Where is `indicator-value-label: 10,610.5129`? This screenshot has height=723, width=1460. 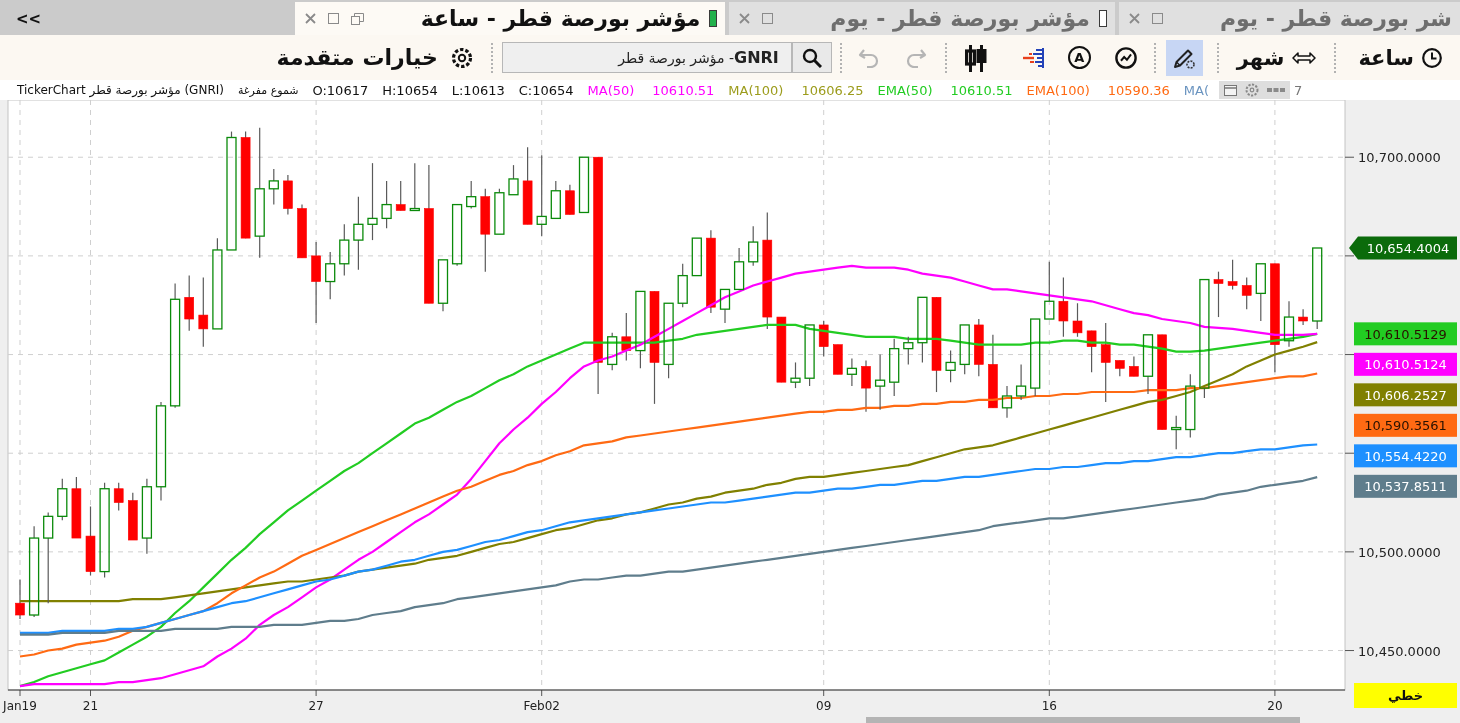 indicator-value-label: 10,610.5129 is located at coordinates (1405, 334).